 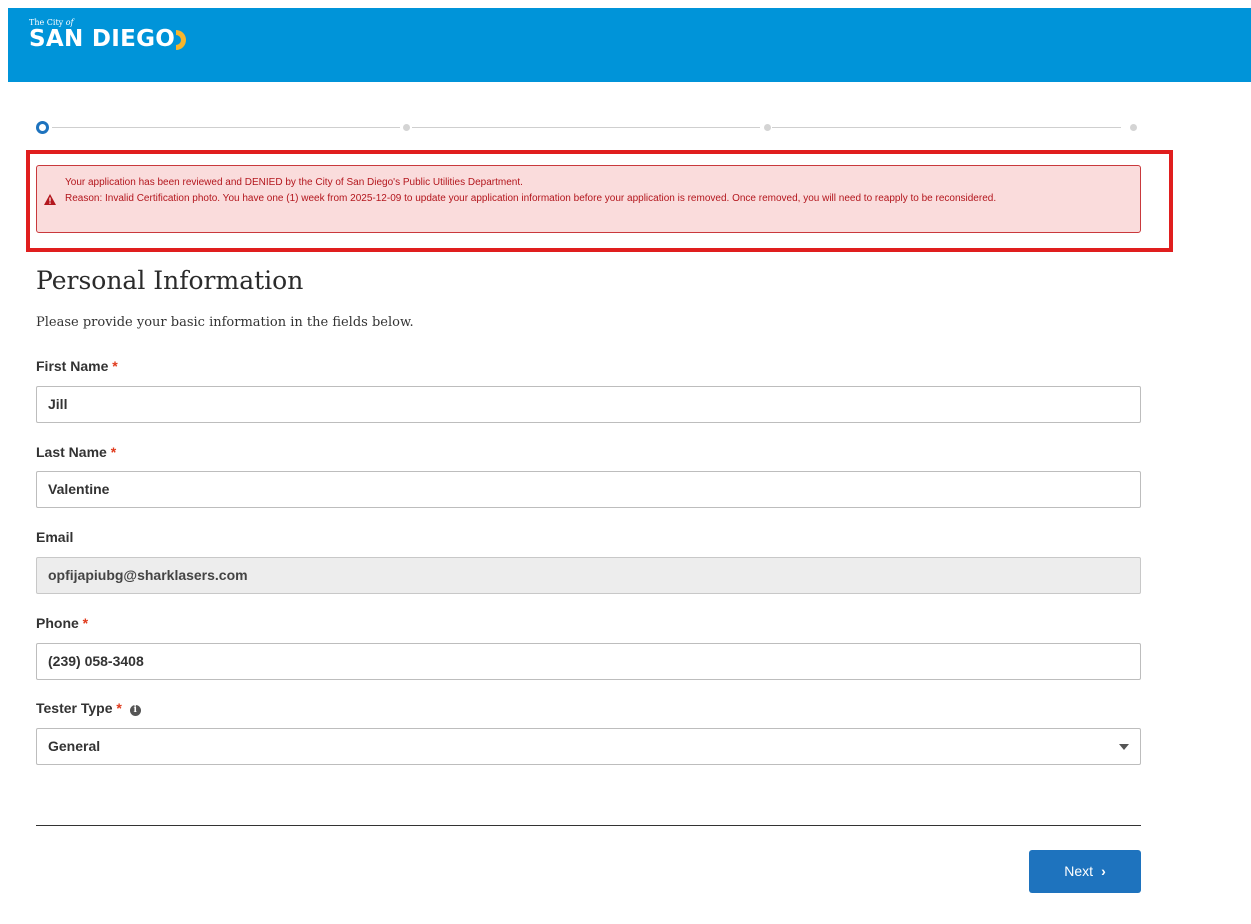 What do you see at coordinates (588, 825) in the screenshot?
I see `form-divider` at bounding box center [588, 825].